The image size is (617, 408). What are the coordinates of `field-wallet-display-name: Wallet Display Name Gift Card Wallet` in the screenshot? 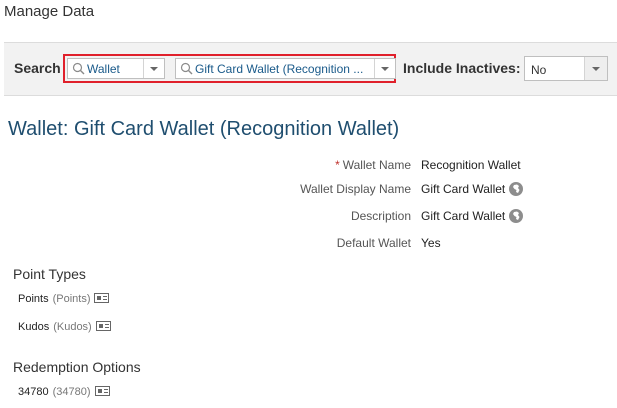 It's located at (308, 192).